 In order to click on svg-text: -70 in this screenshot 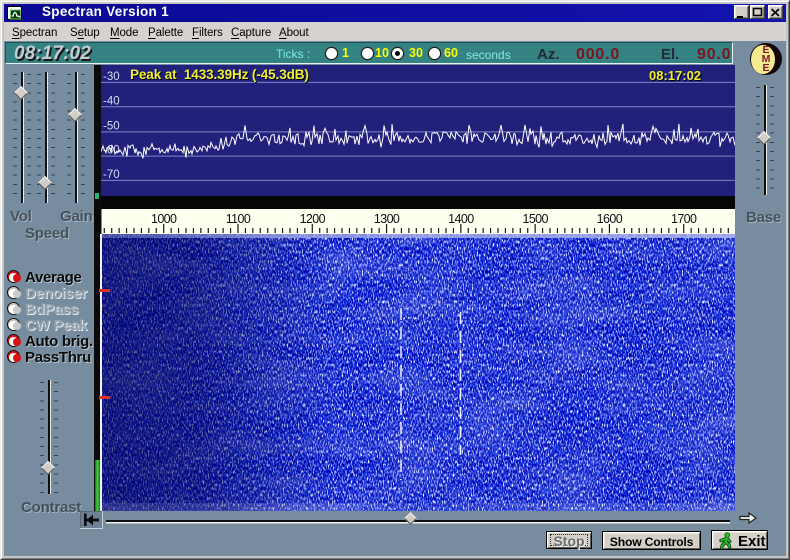, I will do `click(111, 175)`.